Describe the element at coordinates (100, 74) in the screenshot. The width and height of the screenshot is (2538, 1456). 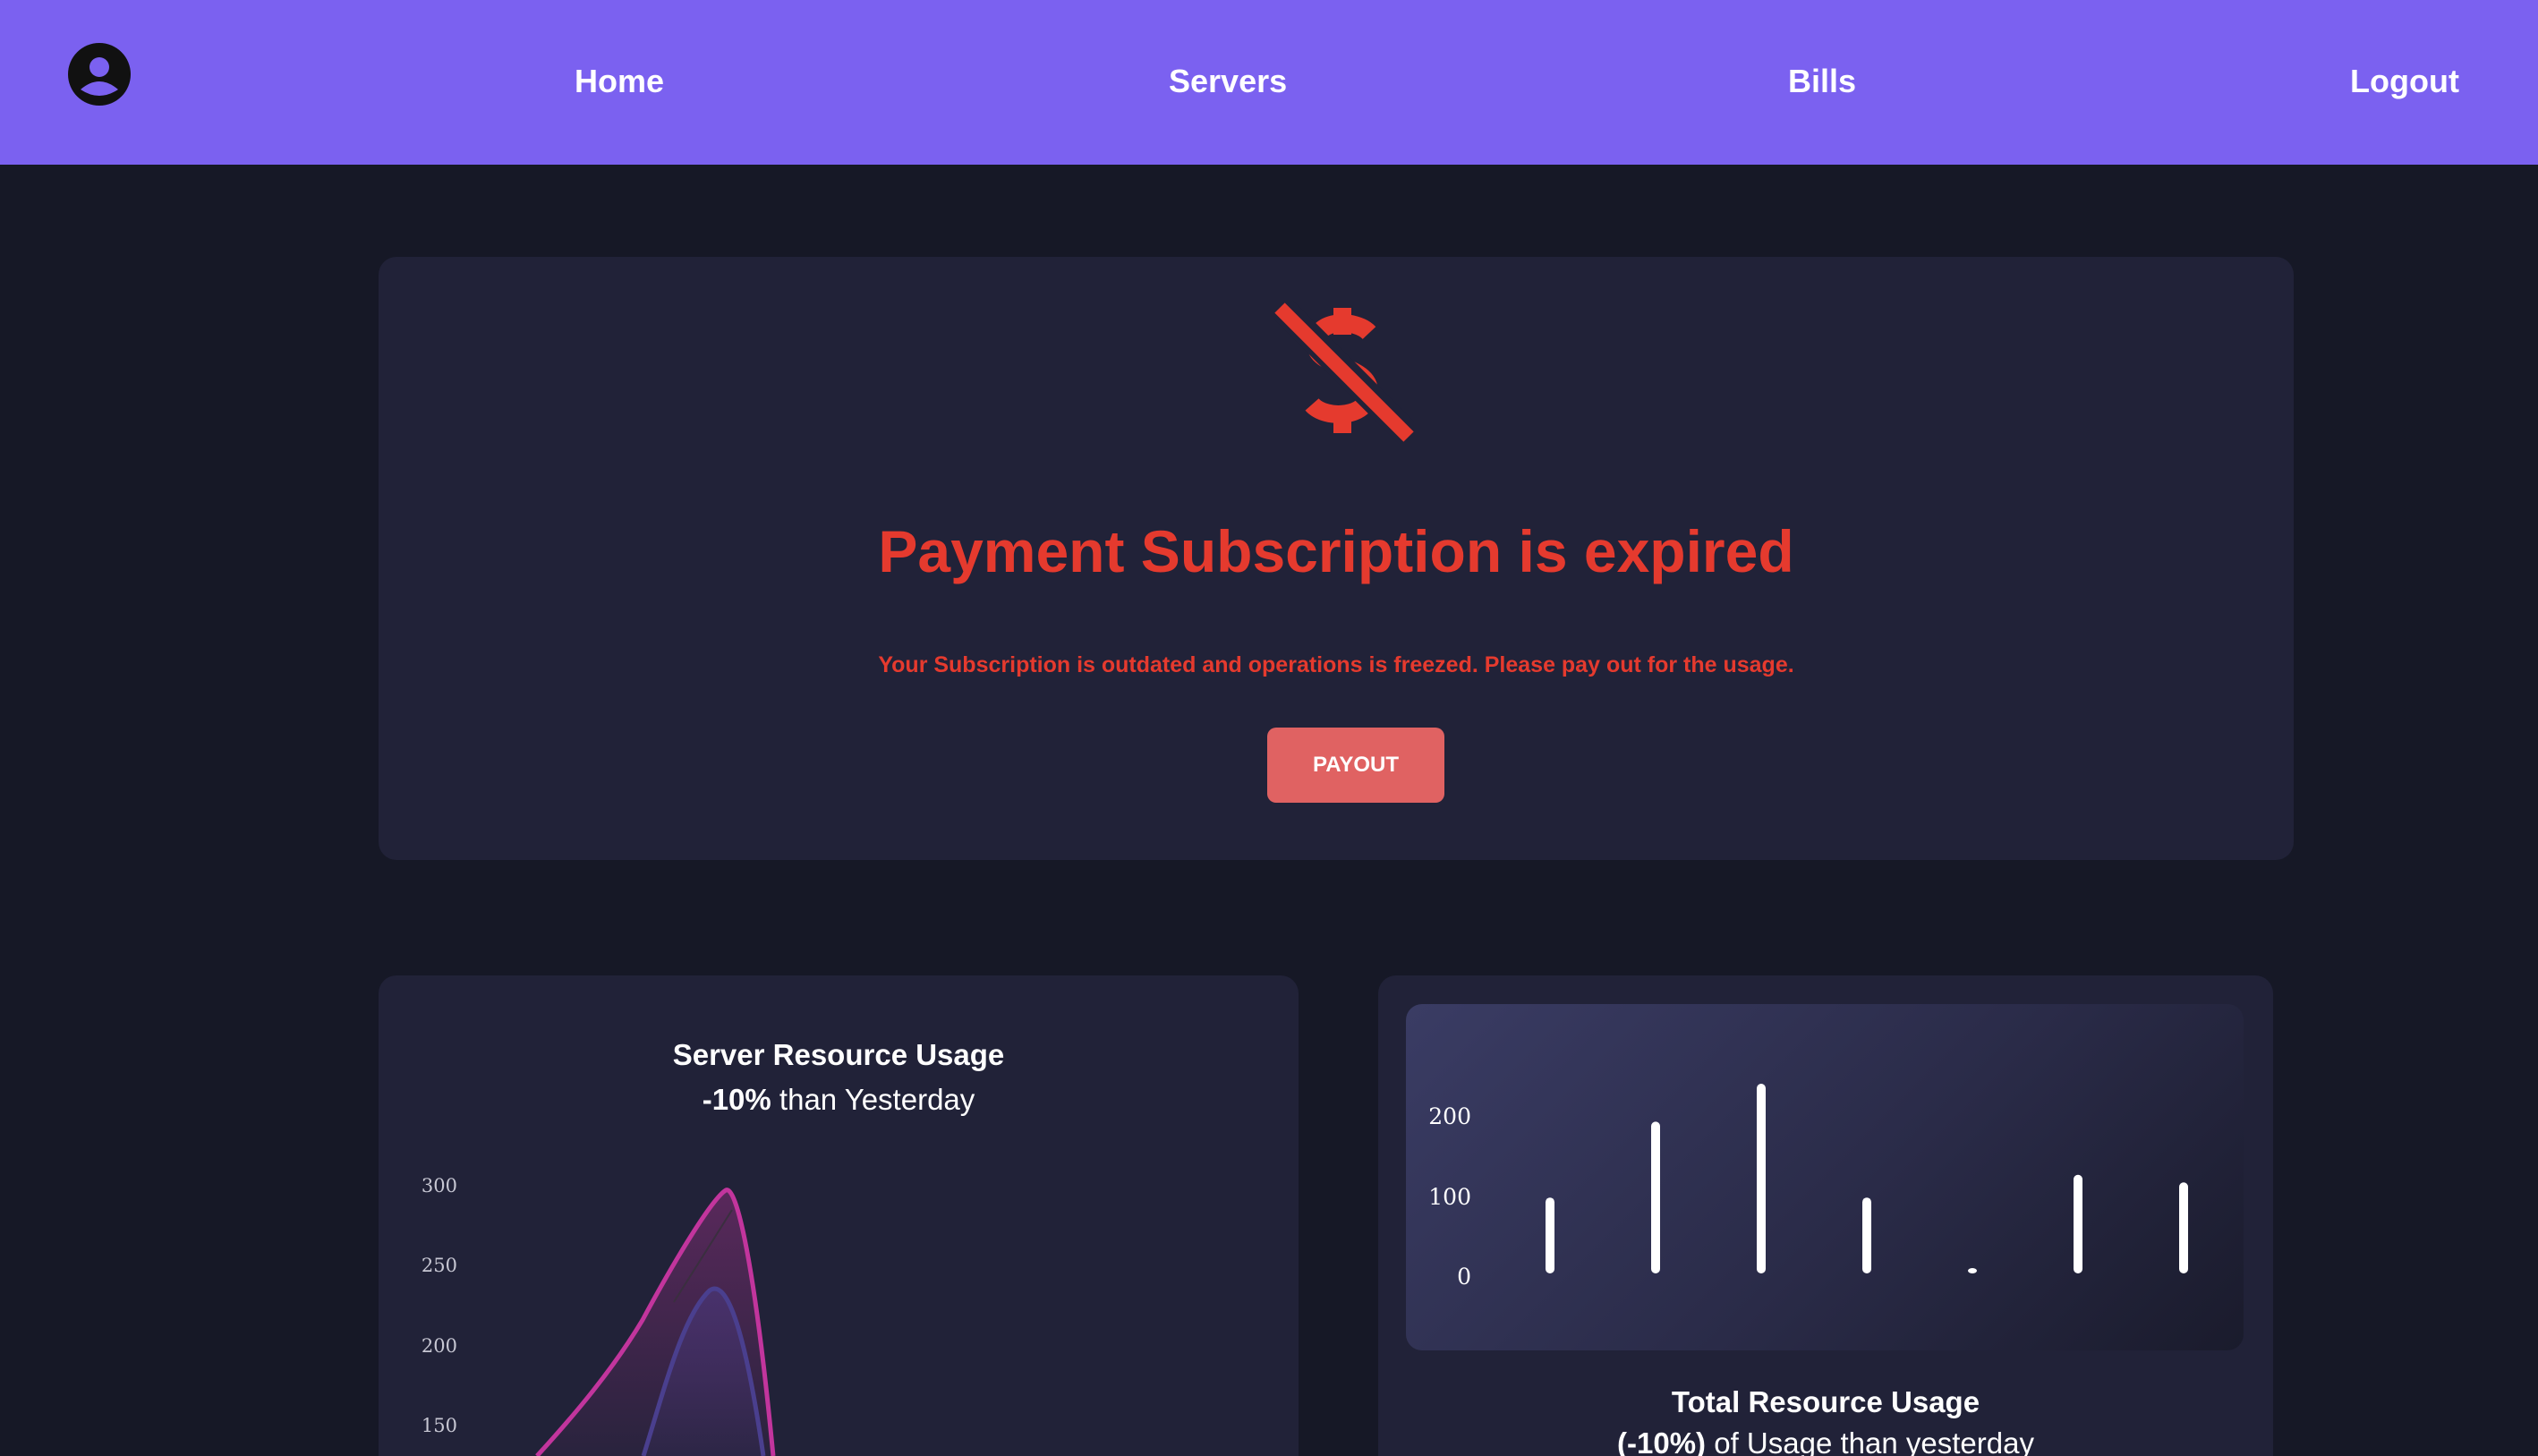
I see `user-circle-icon` at that location.